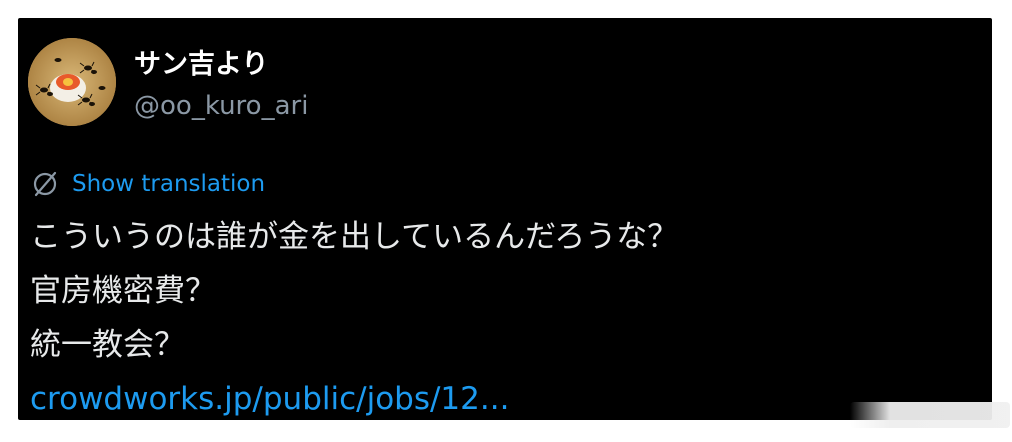 This screenshot has height=442, width=1012. What do you see at coordinates (354, 237) in the screenshot?
I see `tweet-line-1: こういうのは誰が金を出しているんだろうな？` at bounding box center [354, 237].